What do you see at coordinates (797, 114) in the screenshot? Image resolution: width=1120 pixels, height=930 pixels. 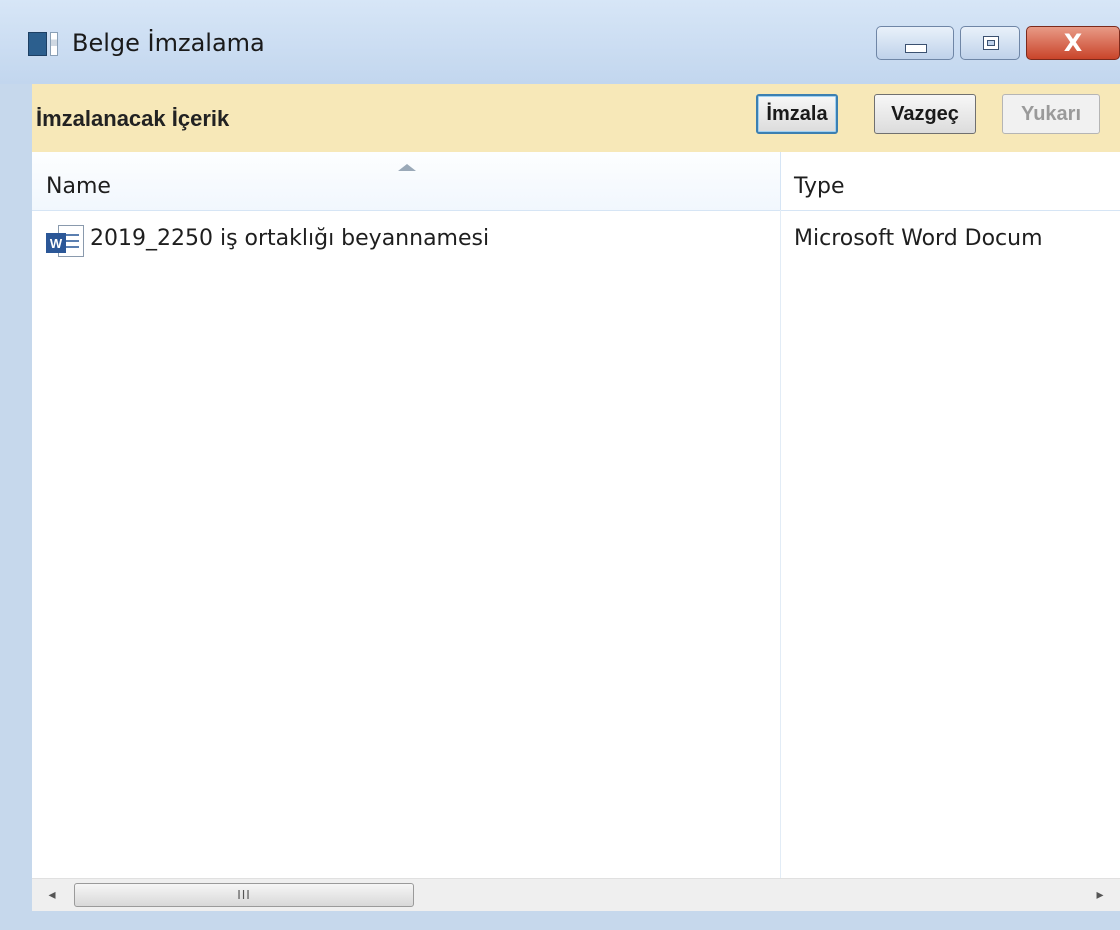 I see `sign-button: İmzala` at bounding box center [797, 114].